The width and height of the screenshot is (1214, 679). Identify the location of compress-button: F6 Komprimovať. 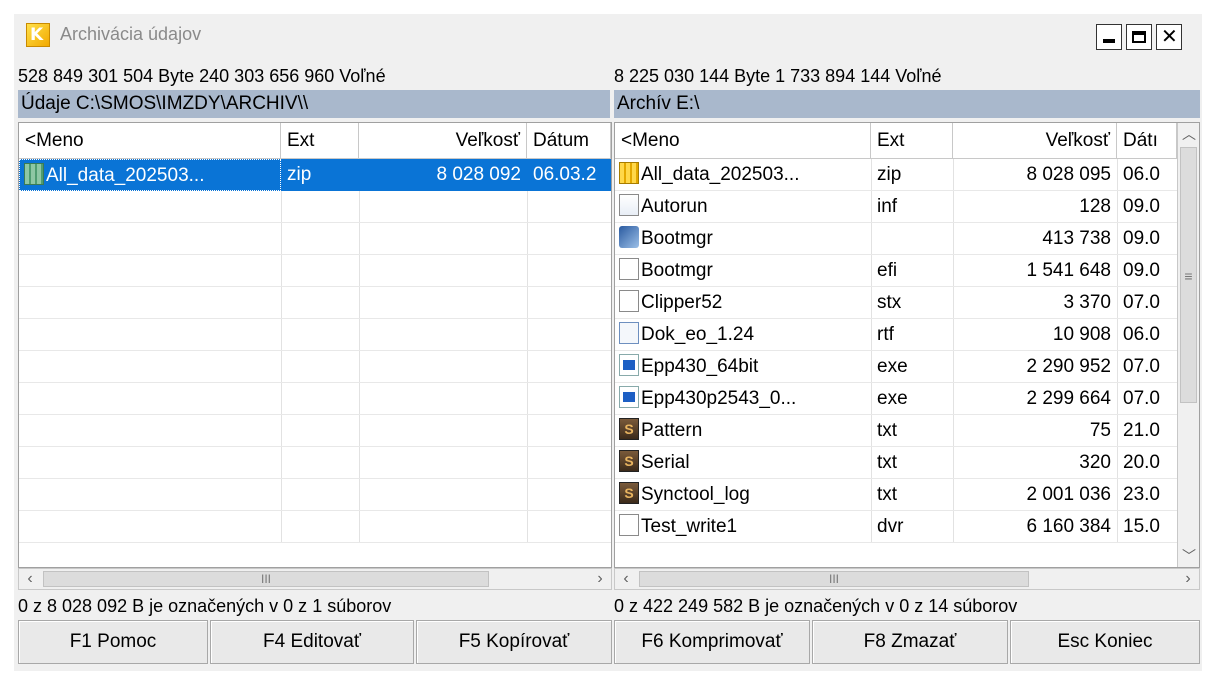
(712, 642).